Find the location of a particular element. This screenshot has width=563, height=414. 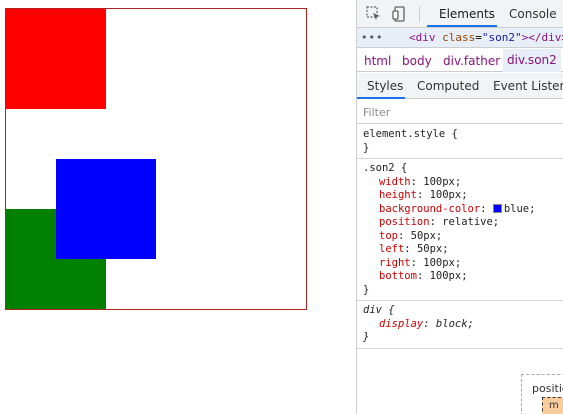

filter-input is located at coordinates (458, 112).